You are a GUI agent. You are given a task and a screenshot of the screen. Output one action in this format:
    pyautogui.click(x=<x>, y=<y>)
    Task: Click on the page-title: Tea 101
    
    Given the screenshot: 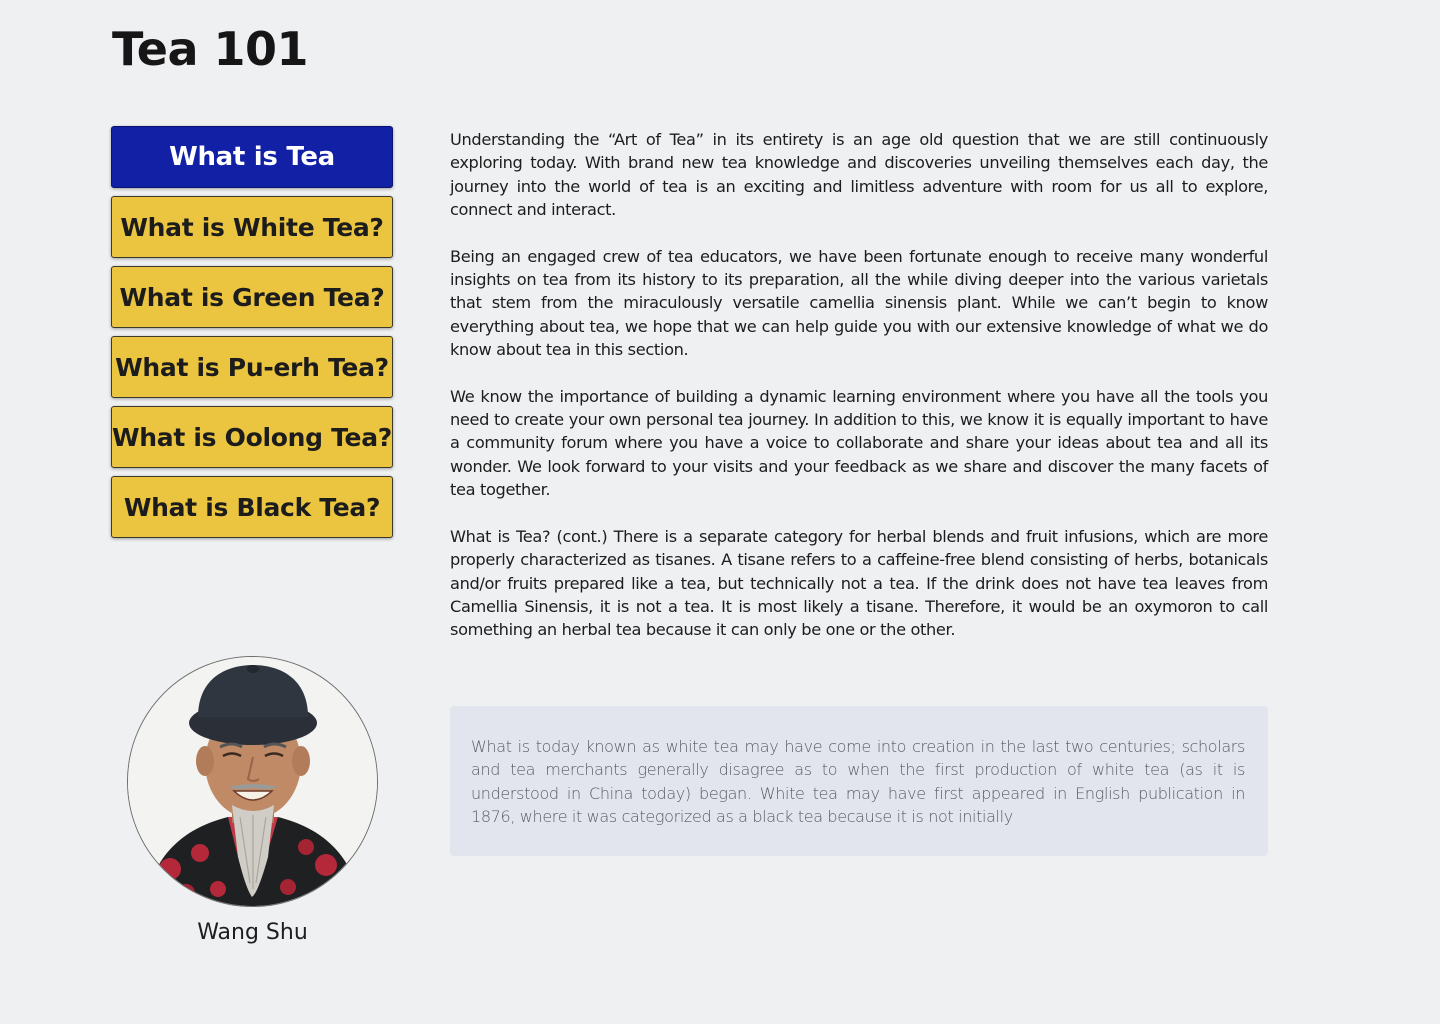 What is the action you would take?
    pyautogui.click(x=210, y=49)
    